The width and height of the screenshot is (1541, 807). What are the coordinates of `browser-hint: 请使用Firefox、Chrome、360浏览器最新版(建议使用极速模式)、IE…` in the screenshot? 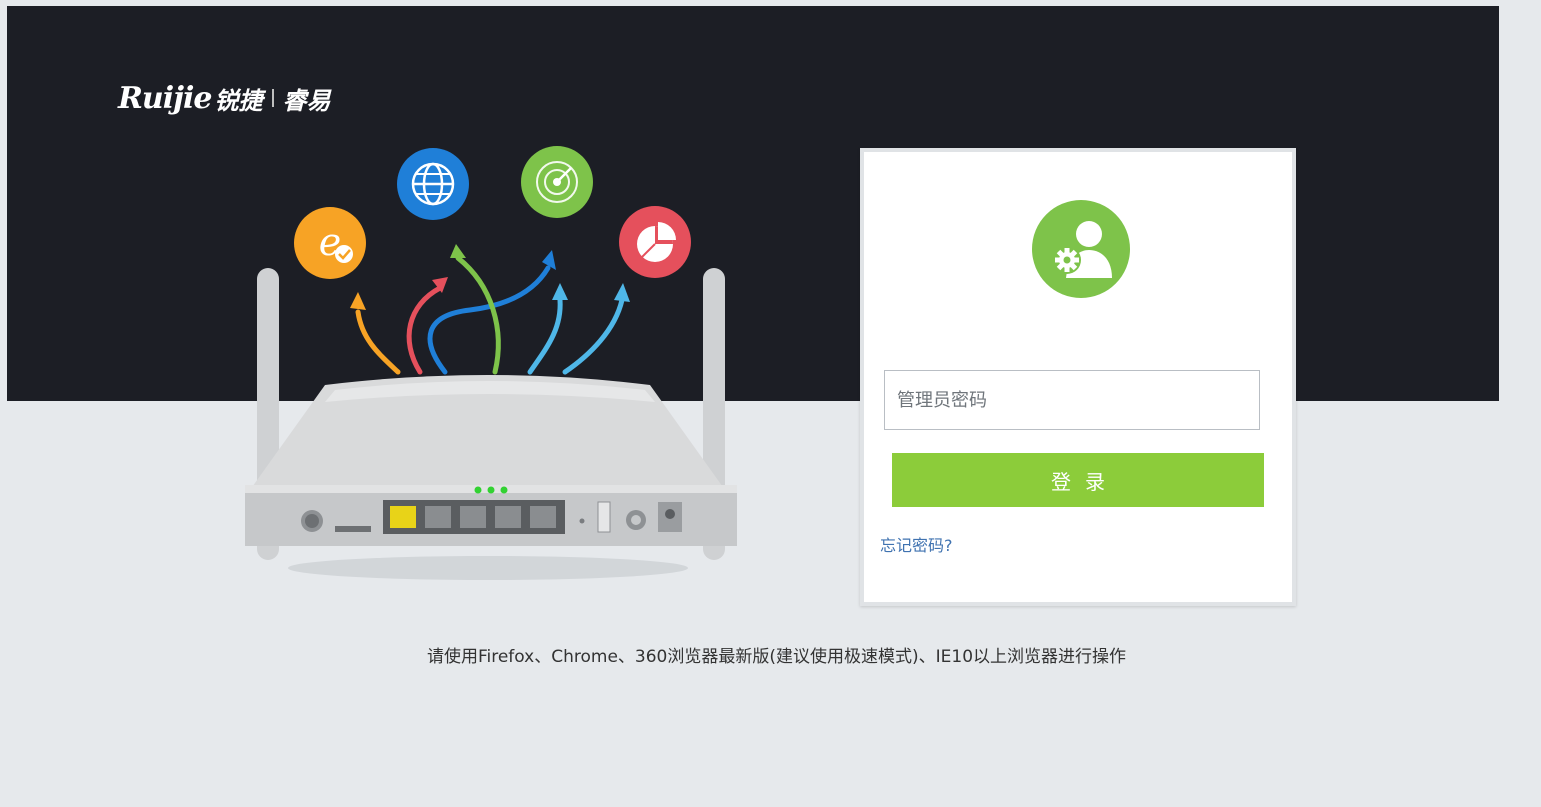 It's located at (776, 657).